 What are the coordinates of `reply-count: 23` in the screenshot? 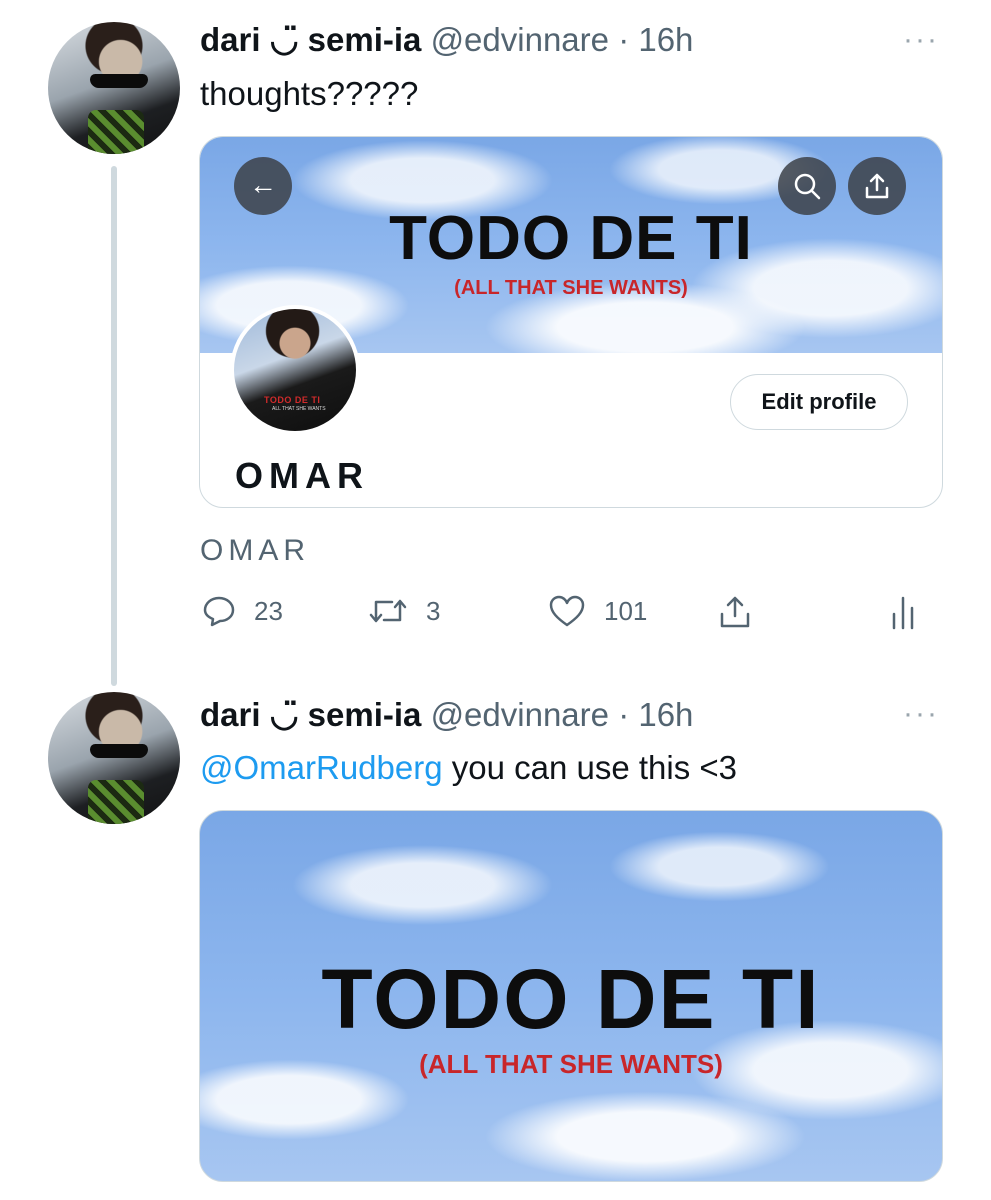 It's located at (268, 610).